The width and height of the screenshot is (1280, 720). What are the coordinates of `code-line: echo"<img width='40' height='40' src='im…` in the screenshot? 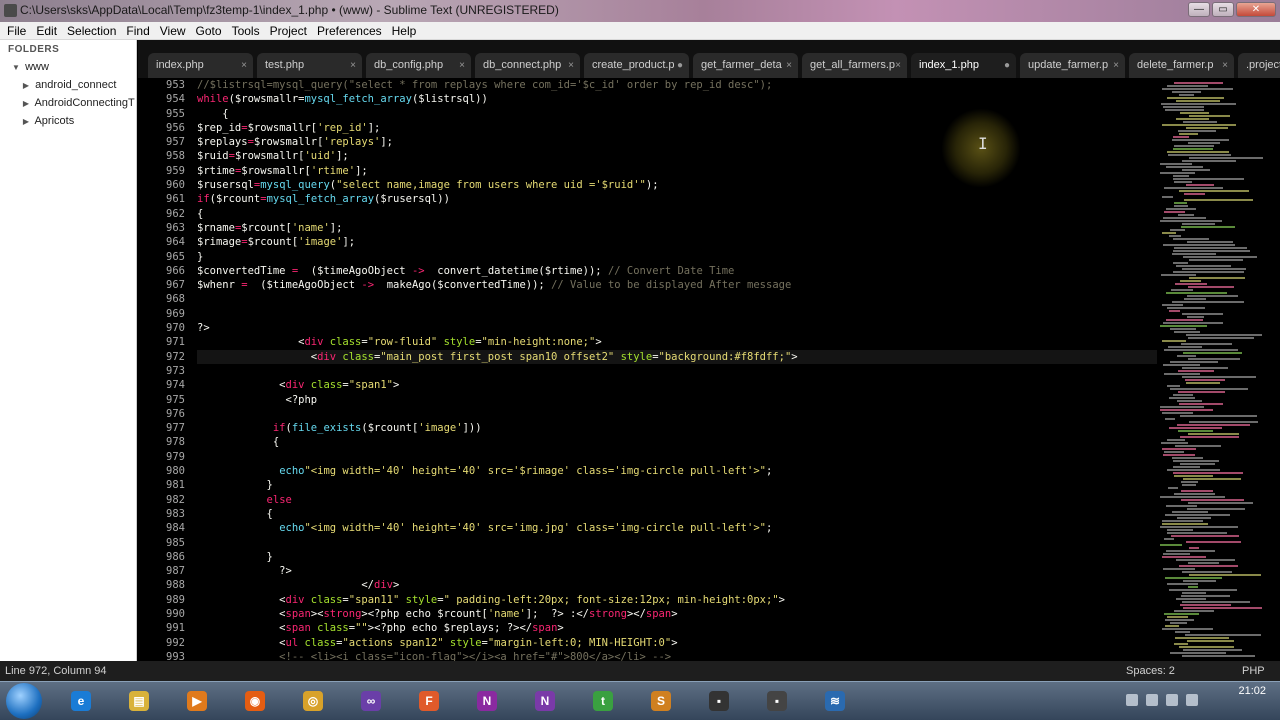 It's located at (677, 528).